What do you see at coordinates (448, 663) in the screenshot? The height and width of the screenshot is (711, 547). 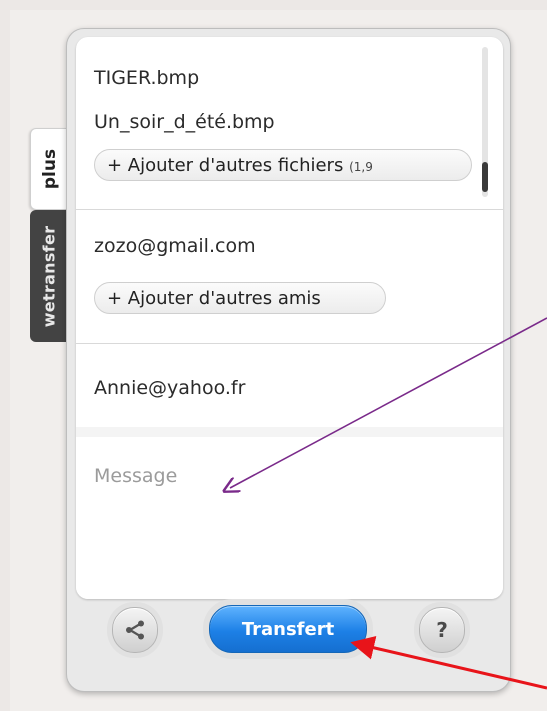 I see `red-arrow` at bounding box center [448, 663].